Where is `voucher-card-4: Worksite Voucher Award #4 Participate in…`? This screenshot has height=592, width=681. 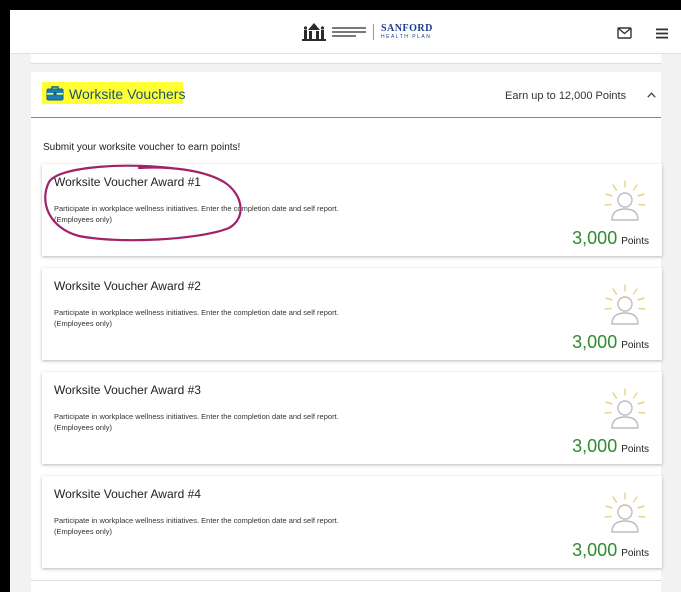 voucher-card-4: Worksite Voucher Award #4 Participate in… is located at coordinates (352, 522).